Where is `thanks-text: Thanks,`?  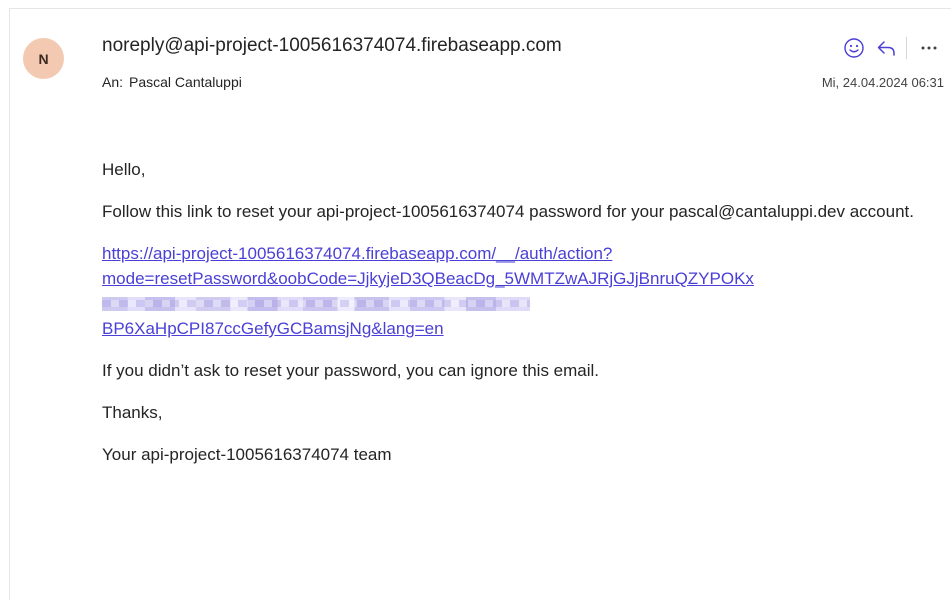 thanks-text: Thanks, is located at coordinates (132, 412).